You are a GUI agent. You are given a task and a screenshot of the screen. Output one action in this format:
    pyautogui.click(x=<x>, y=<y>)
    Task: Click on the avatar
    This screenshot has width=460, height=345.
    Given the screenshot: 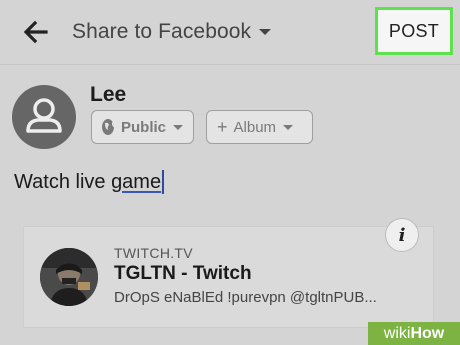 What is the action you would take?
    pyautogui.click(x=44, y=117)
    